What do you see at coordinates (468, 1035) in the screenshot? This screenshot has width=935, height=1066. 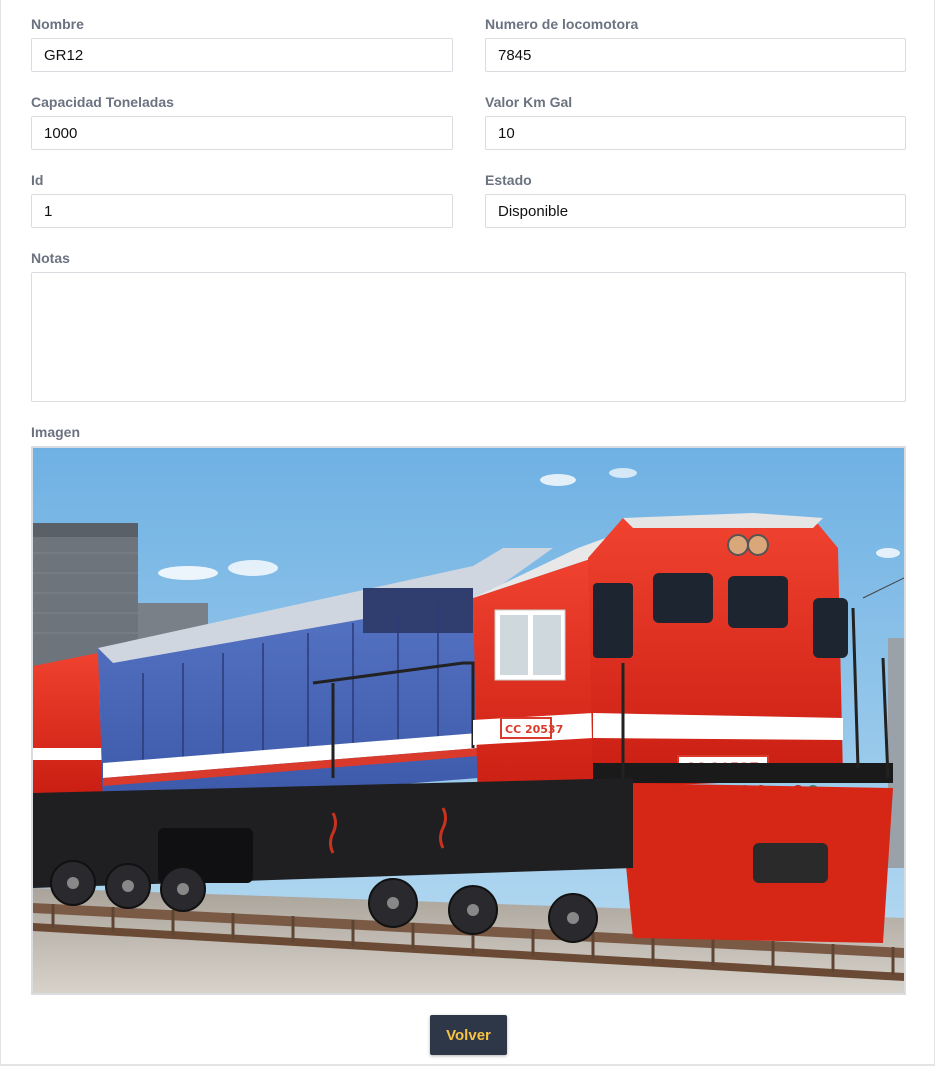 I see `volver-button: Volver` at bounding box center [468, 1035].